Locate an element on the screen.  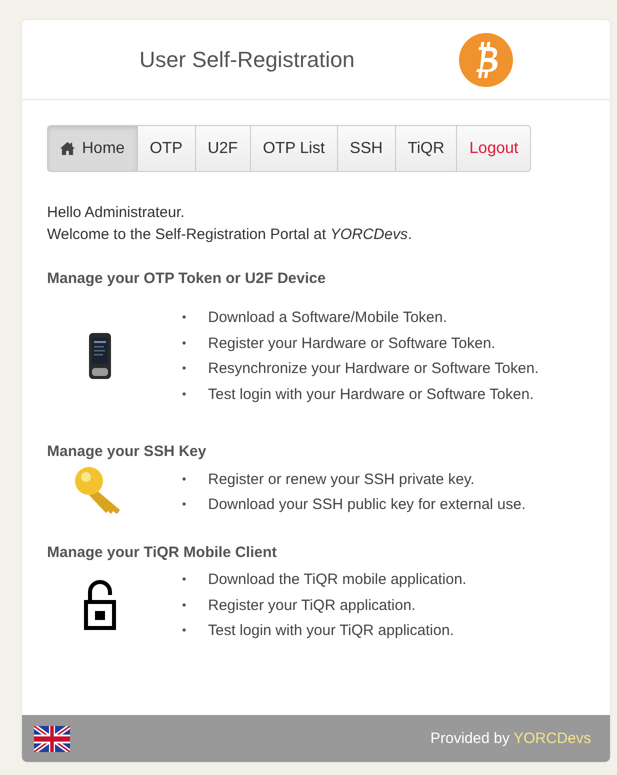
feature-item: Register or renew your SSH private key. is located at coordinates (341, 480).